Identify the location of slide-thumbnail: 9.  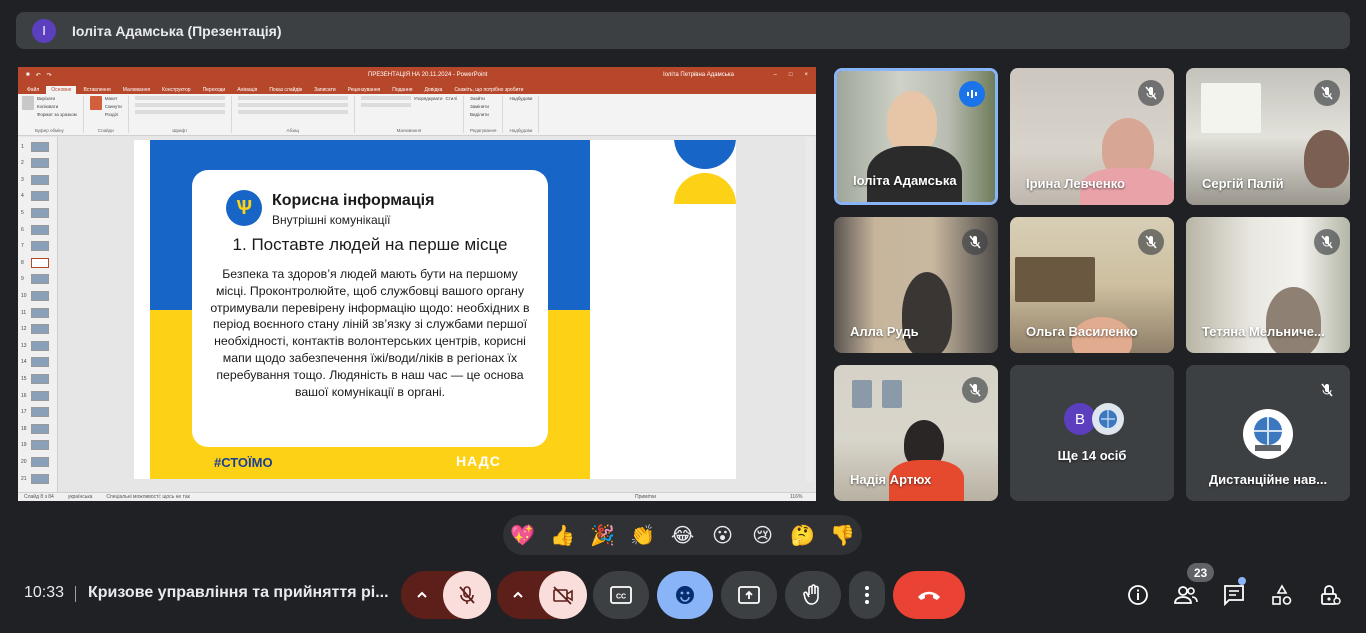
(38, 279).